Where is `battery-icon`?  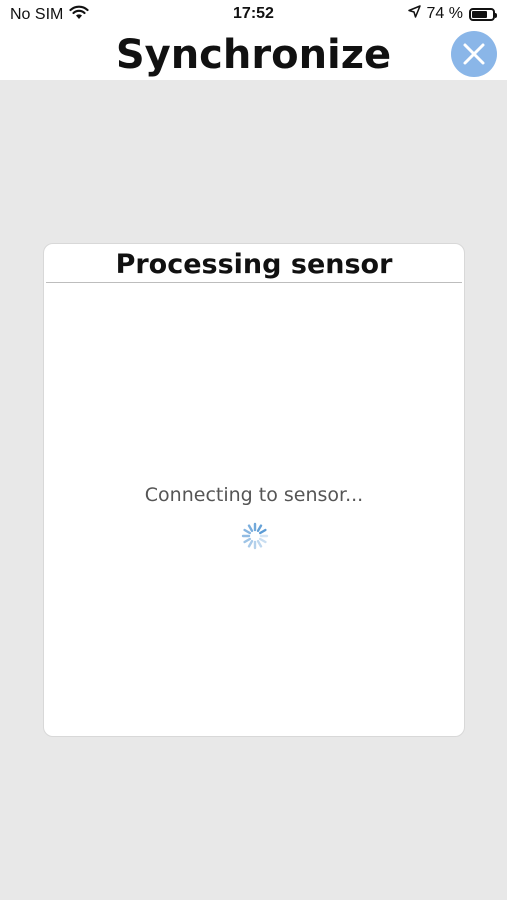 battery-icon is located at coordinates (483, 14).